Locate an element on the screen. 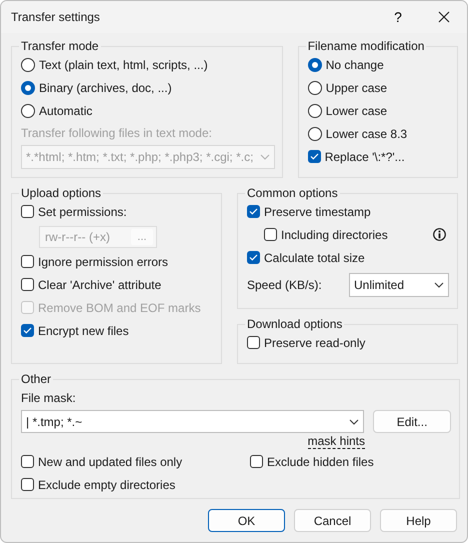 This screenshot has width=468, height=543. group-title: Download options is located at coordinates (295, 324).